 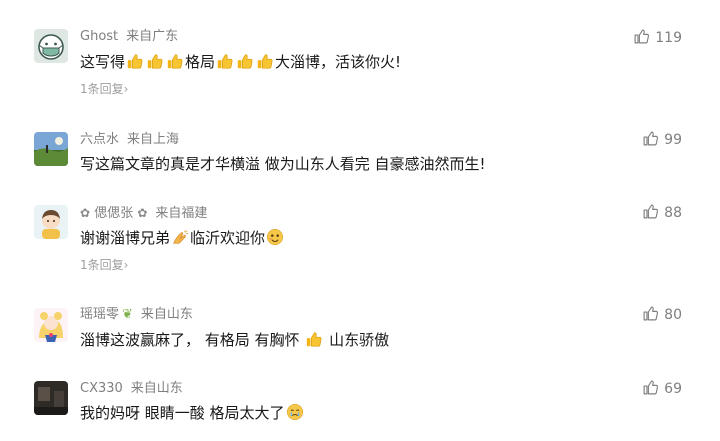 I want to click on comment-location: 来自上海, so click(x=153, y=139).